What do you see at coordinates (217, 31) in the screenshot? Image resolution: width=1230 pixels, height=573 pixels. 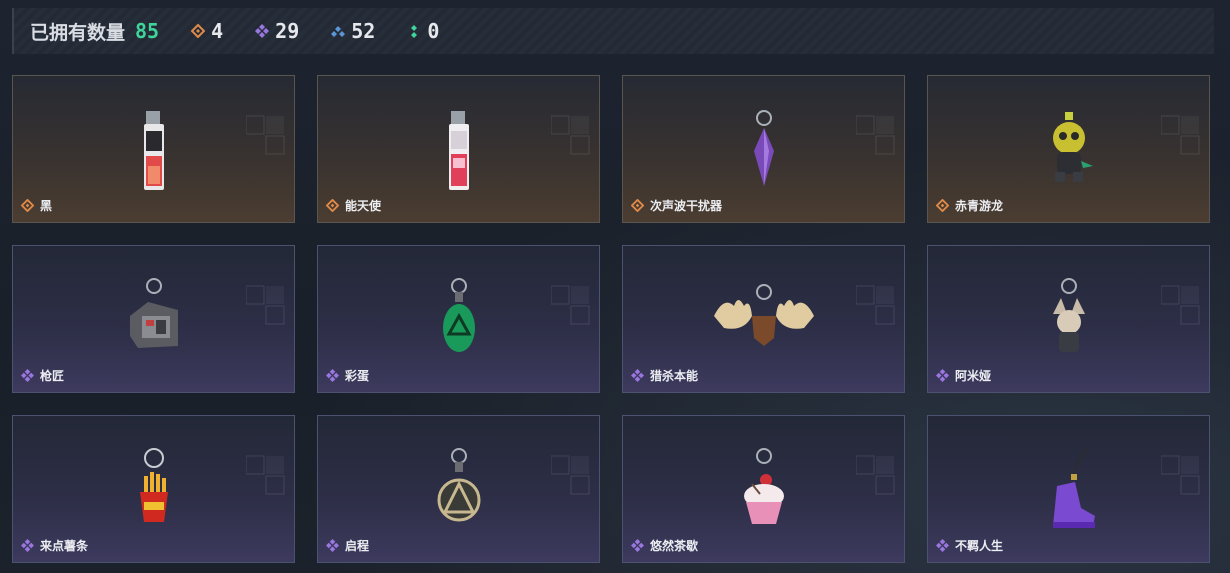 I see `stat-orange-value: 4` at bounding box center [217, 31].